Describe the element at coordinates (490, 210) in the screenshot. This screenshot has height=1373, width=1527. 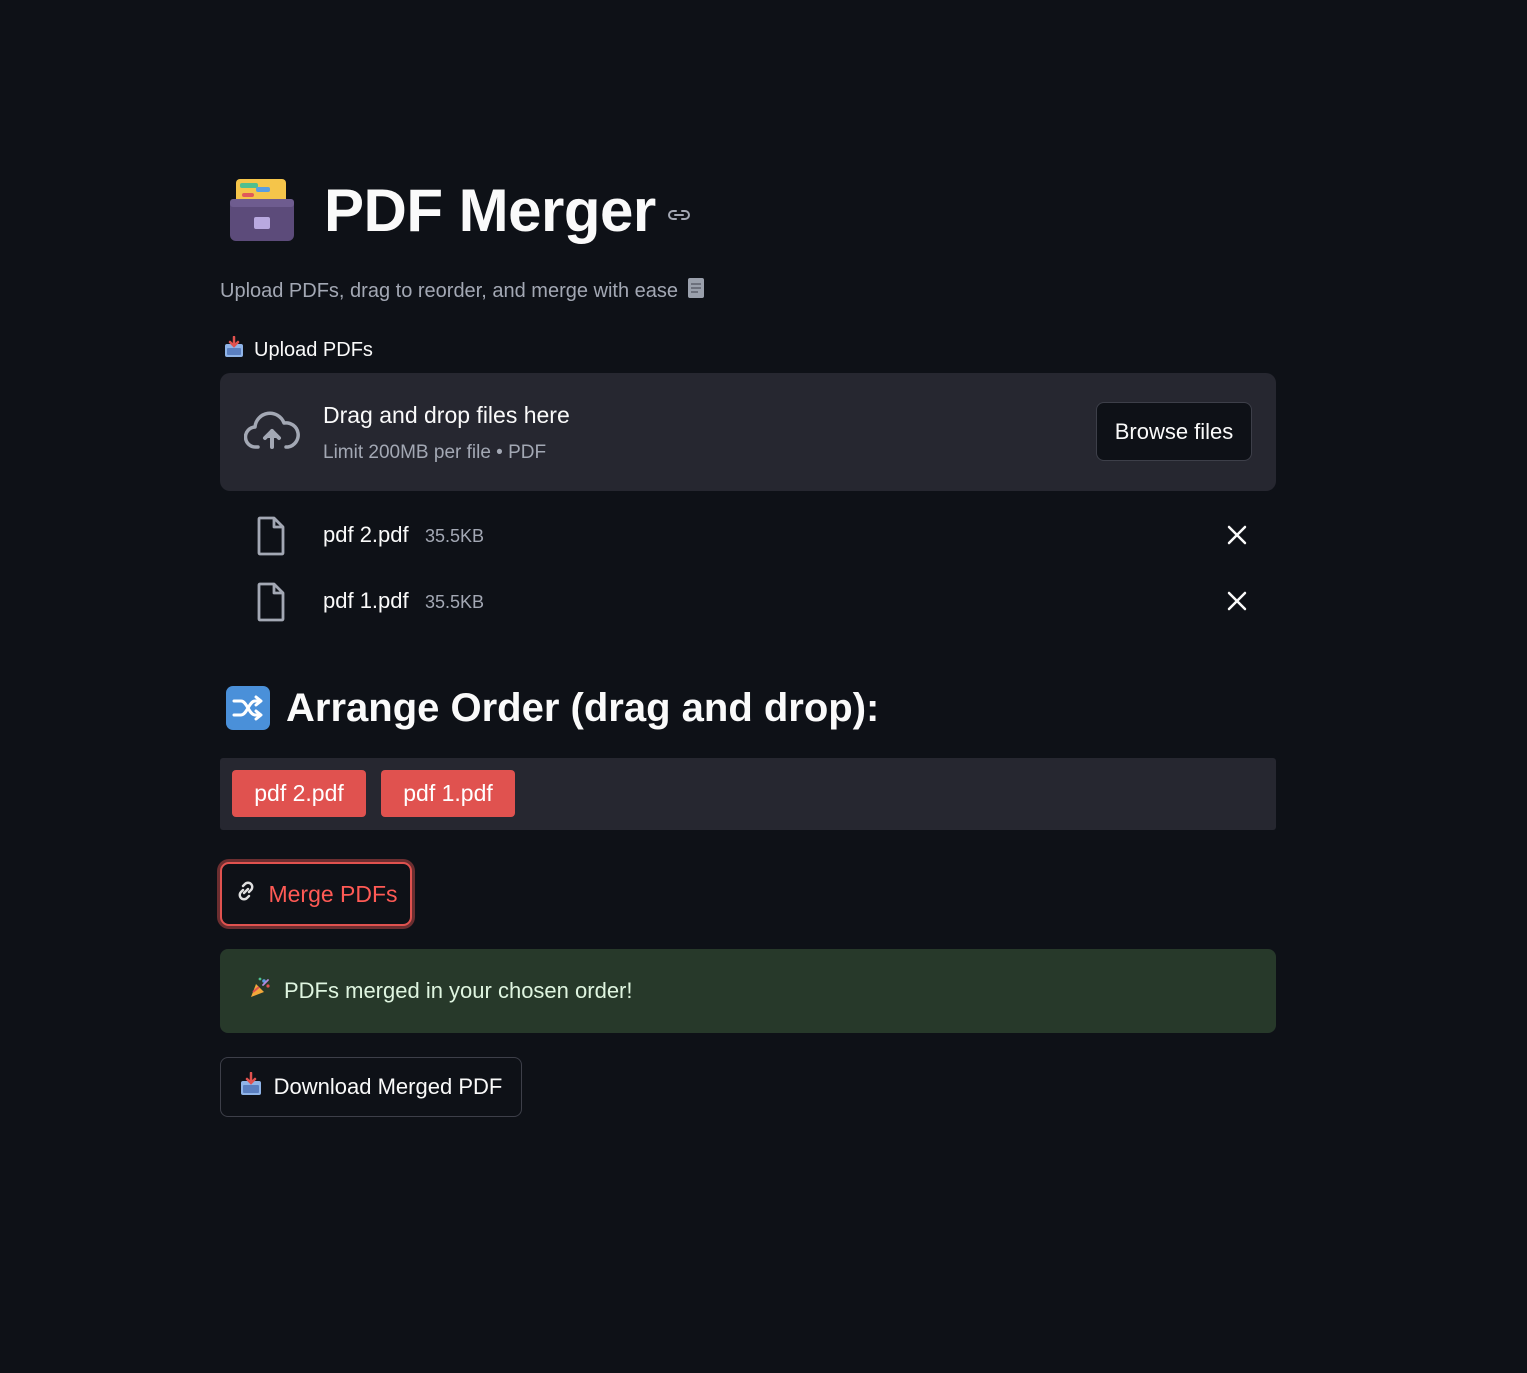
I see `page-title: PDF Merger` at that location.